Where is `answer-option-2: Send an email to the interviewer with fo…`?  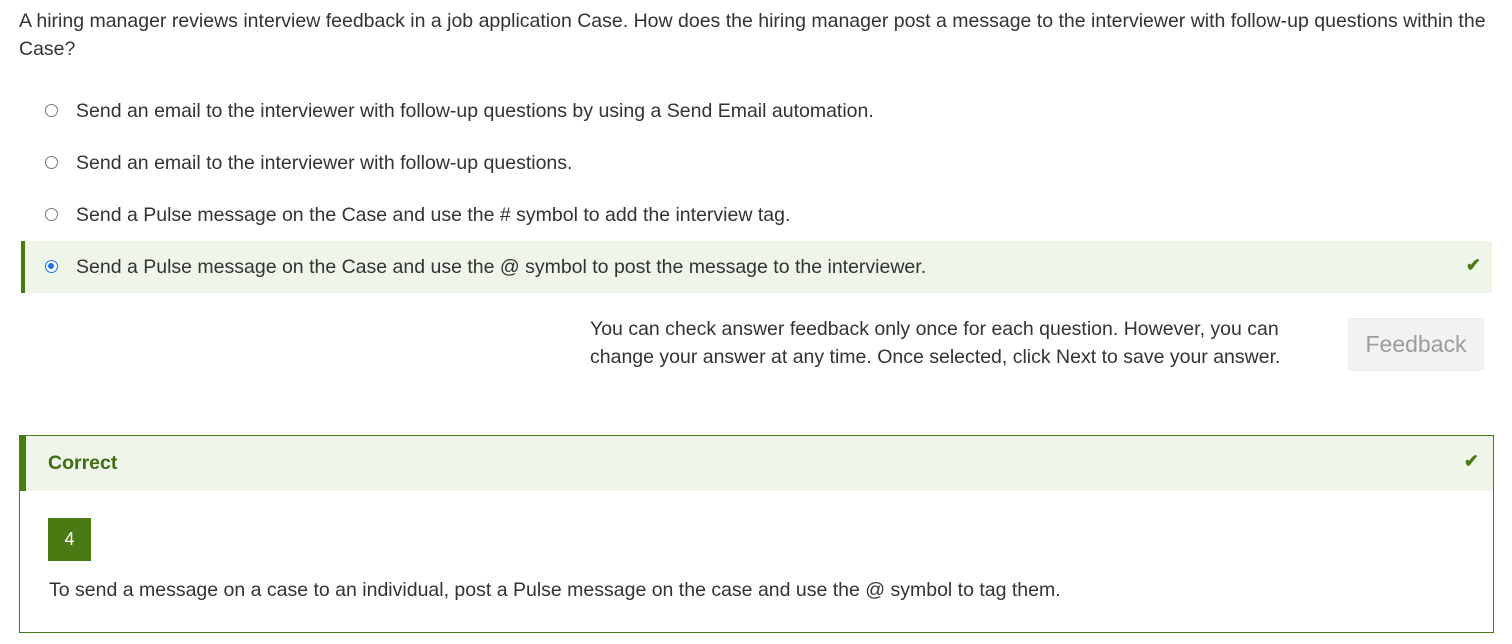
answer-option-2: Send an email to the interviewer with fo… is located at coordinates (756, 163).